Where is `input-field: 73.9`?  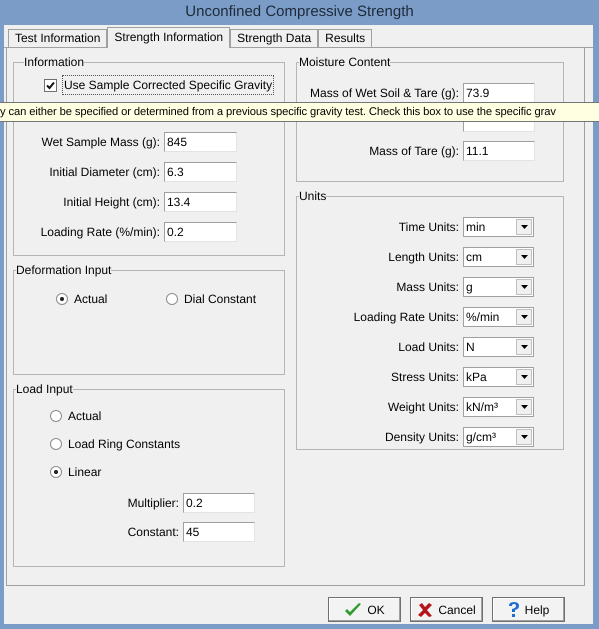
input-field: 73.9 is located at coordinates (499, 93).